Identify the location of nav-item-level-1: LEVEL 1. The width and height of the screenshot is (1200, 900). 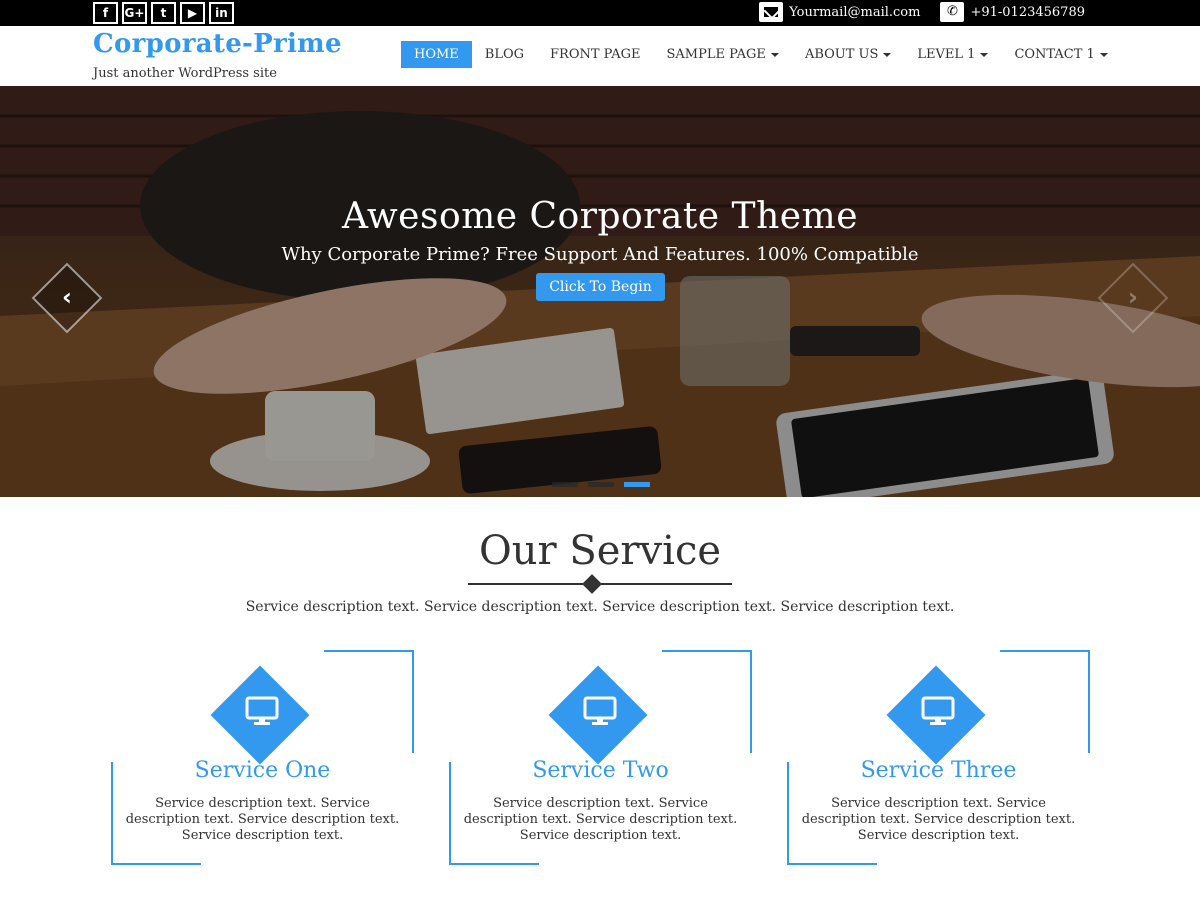
(952, 54).